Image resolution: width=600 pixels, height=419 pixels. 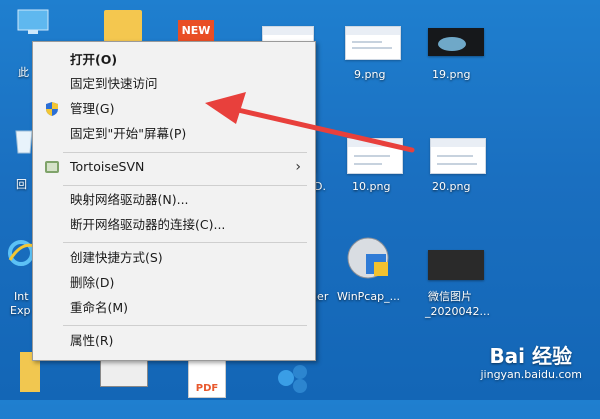 I want to click on watermark-site: jingyan.baidu.com, so click(x=531, y=374).